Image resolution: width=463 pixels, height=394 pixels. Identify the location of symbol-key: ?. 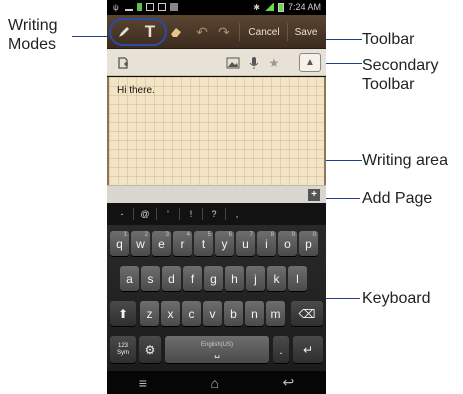
(214, 214).